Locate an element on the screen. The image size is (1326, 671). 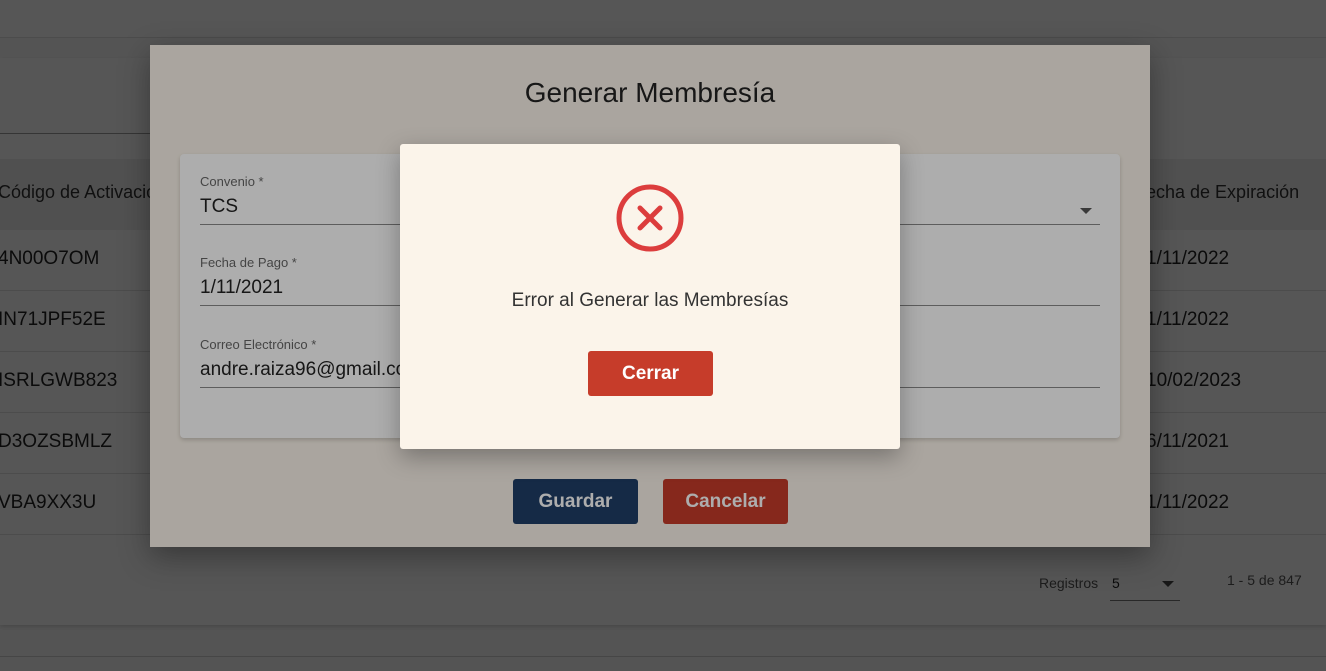
alert-message: Error al Generar las Membresías is located at coordinates (650, 300).